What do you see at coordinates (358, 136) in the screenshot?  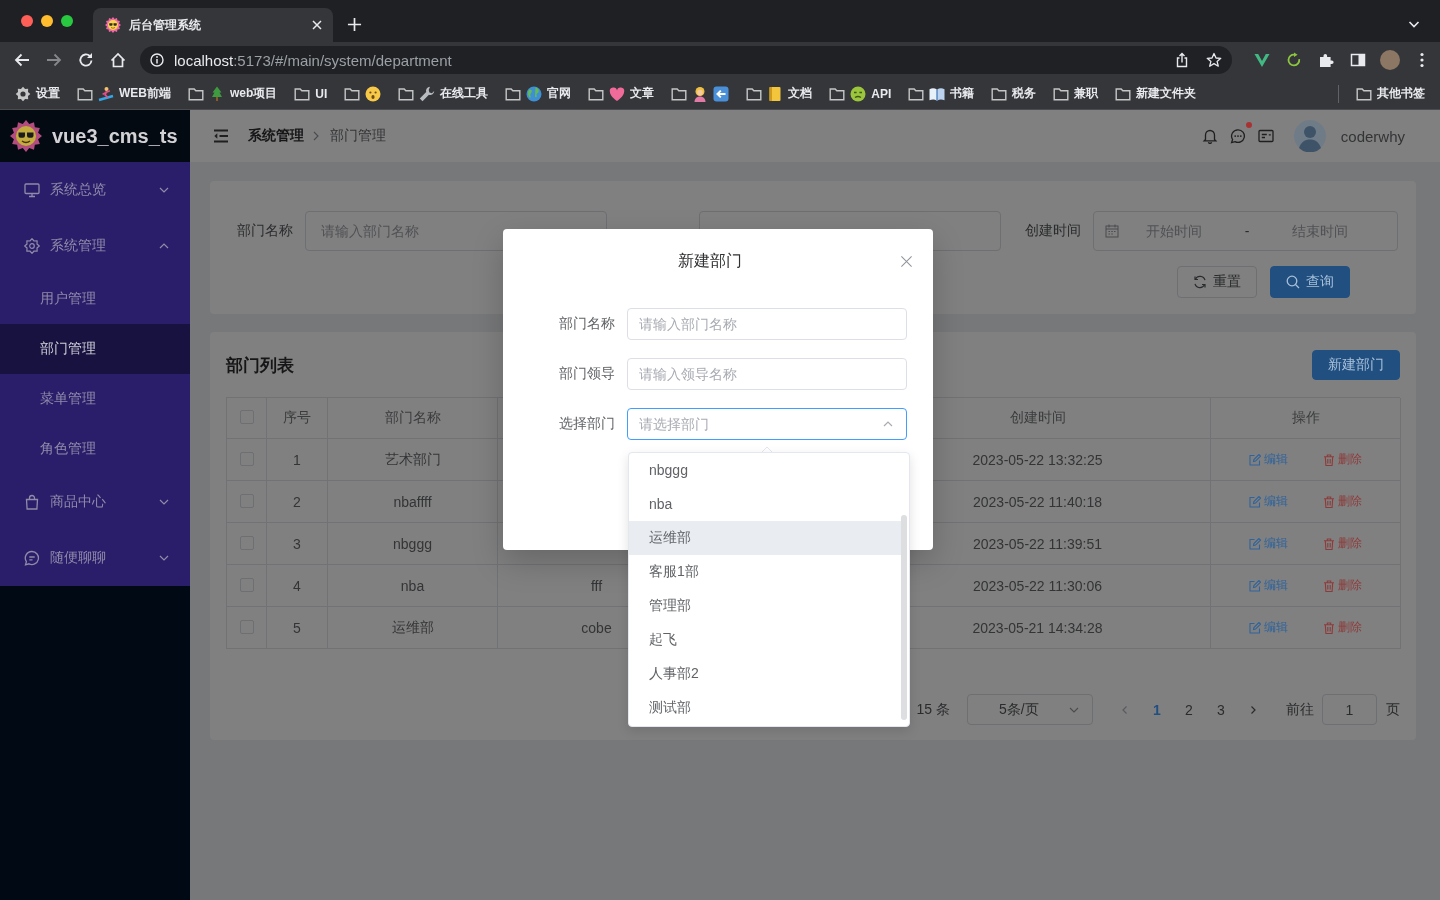 I see `breadcrumb-item: 部门管理` at bounding box center [358, 136].